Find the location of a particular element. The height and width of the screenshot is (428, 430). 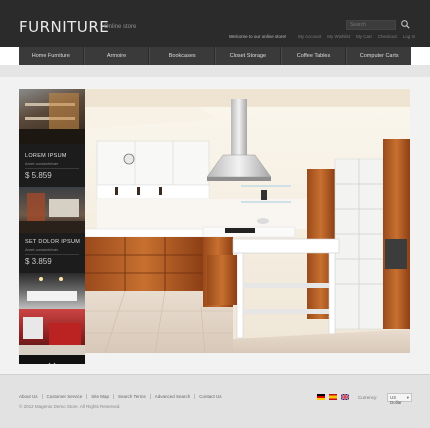

log-in-link: Log In is located at coordinates (409, 36).